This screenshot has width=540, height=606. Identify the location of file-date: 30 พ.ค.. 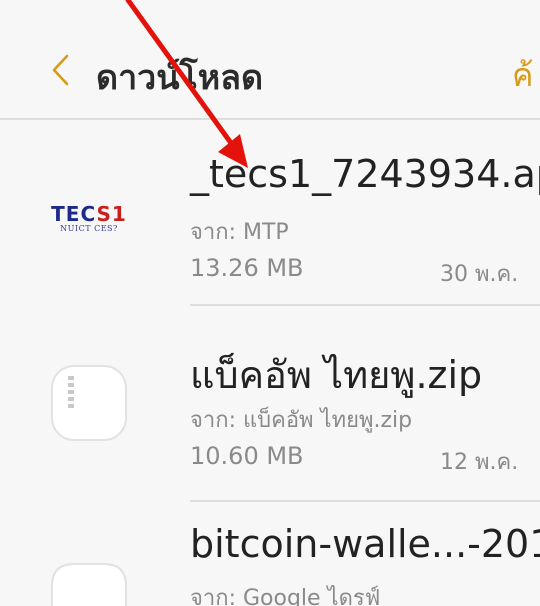
(479, 274).